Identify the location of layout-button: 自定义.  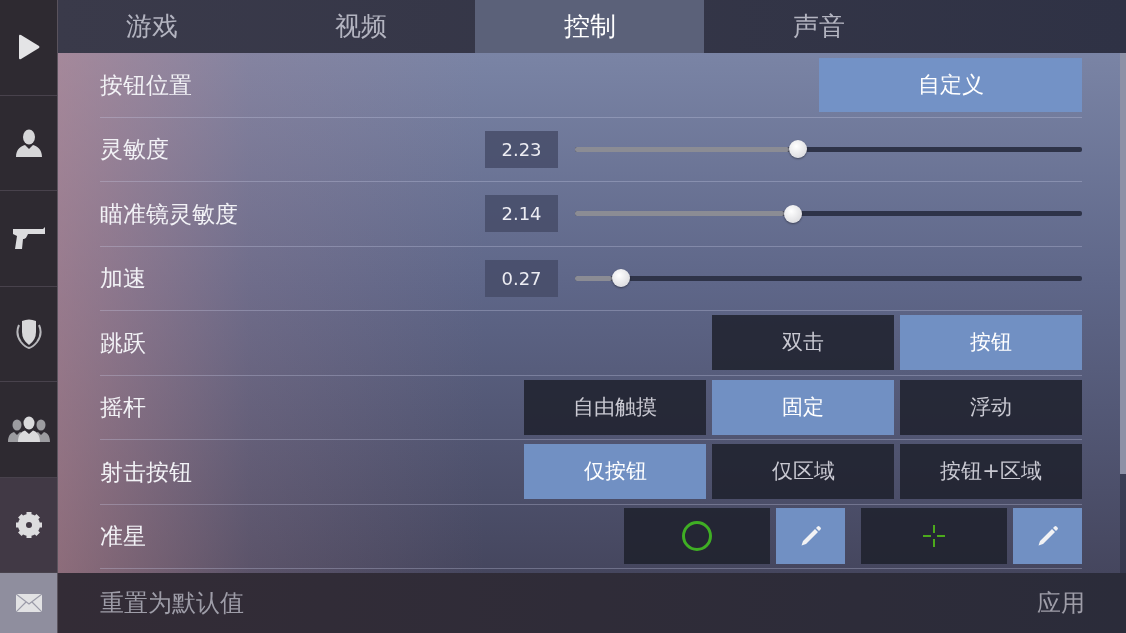
(950, 84).